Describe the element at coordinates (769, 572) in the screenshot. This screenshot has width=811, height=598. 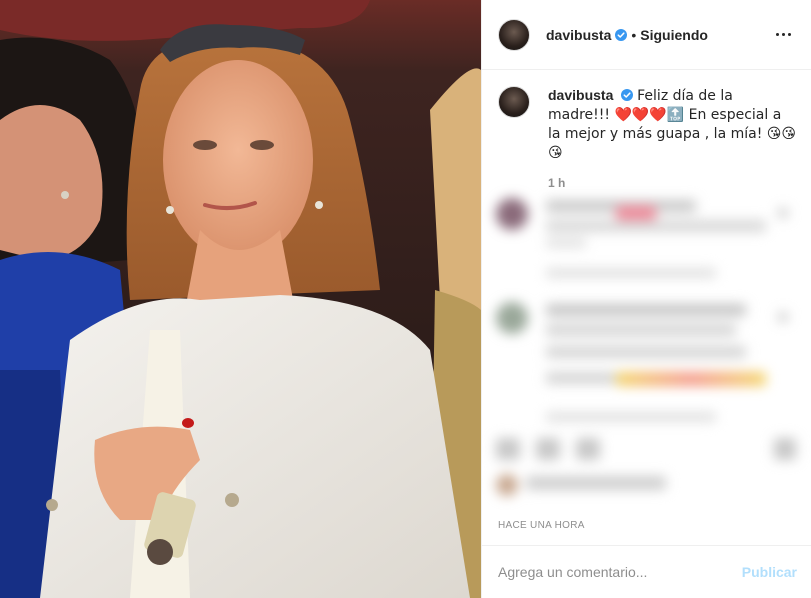
I see `publish-button: Publicar` at that location.